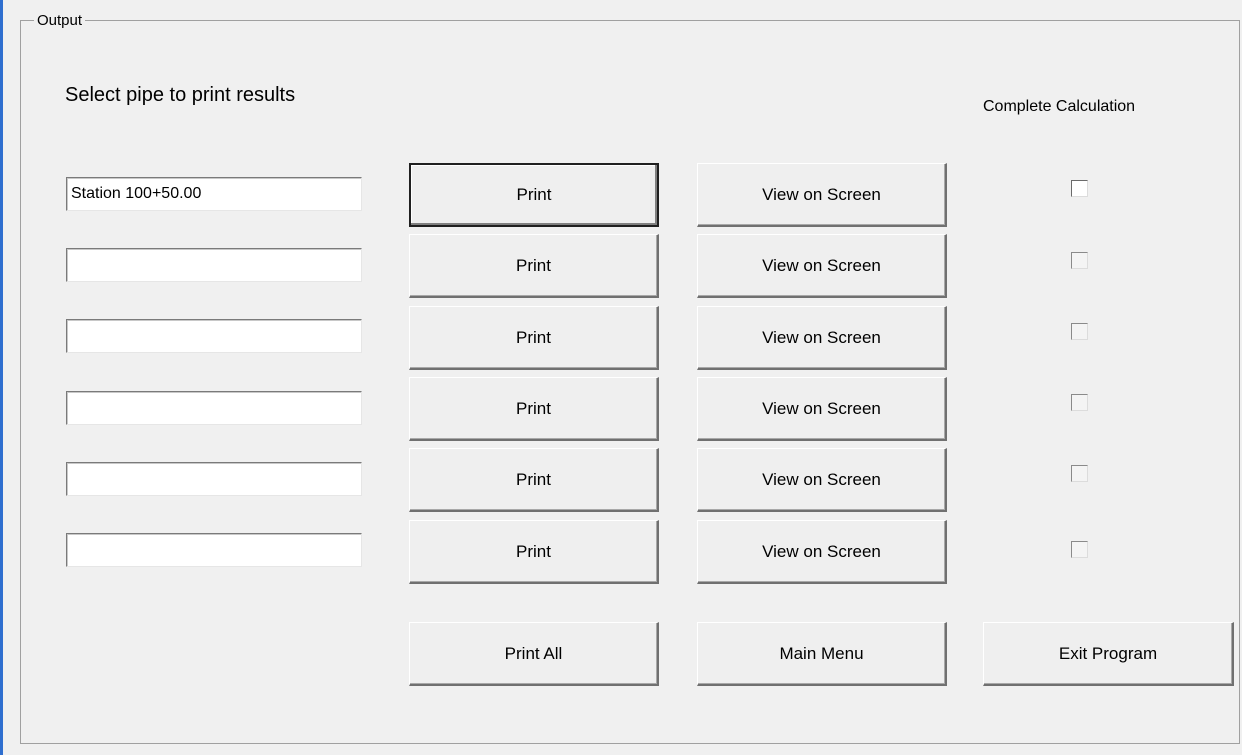 Image resolution: width=1242 pixels, height=755 pixels. Describe the element at coordinates (1, 377) in the screenshot. I see `window-edge` at that location.